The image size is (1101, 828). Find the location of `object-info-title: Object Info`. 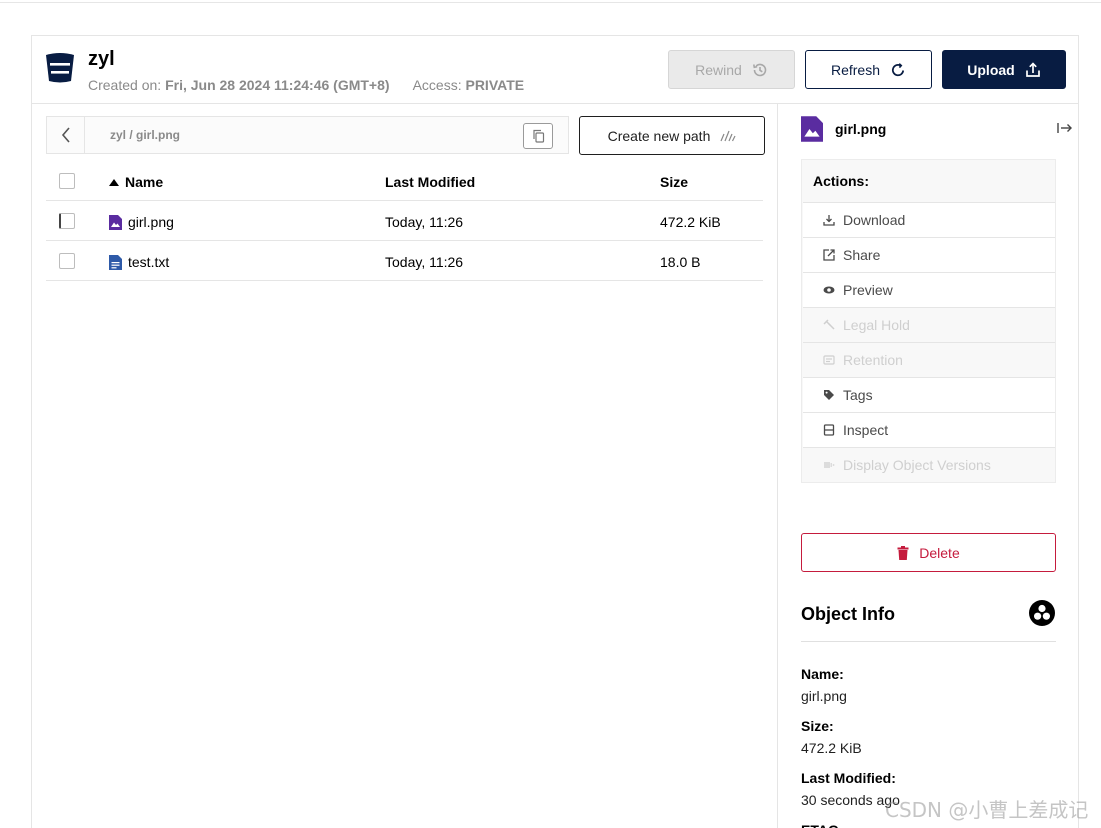

object-info-title: Object Info is located at coordinates (848, 614).